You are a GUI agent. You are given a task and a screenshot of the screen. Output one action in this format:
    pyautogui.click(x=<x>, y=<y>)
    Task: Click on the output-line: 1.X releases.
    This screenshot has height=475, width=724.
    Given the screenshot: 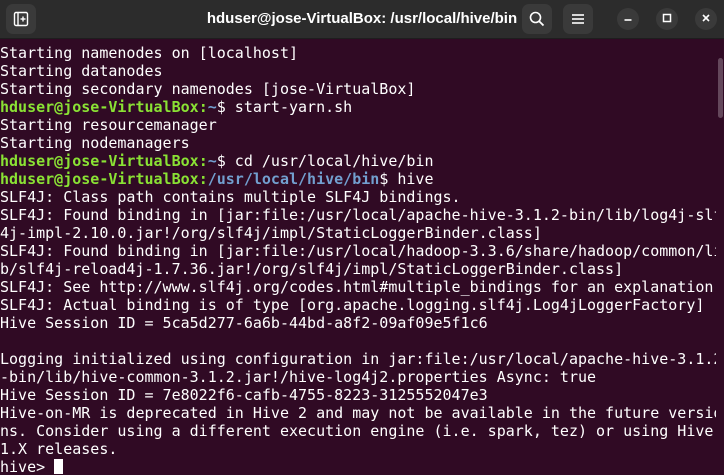 What is the action you would take?
    pyautogui.click(x=358, y=449)
    